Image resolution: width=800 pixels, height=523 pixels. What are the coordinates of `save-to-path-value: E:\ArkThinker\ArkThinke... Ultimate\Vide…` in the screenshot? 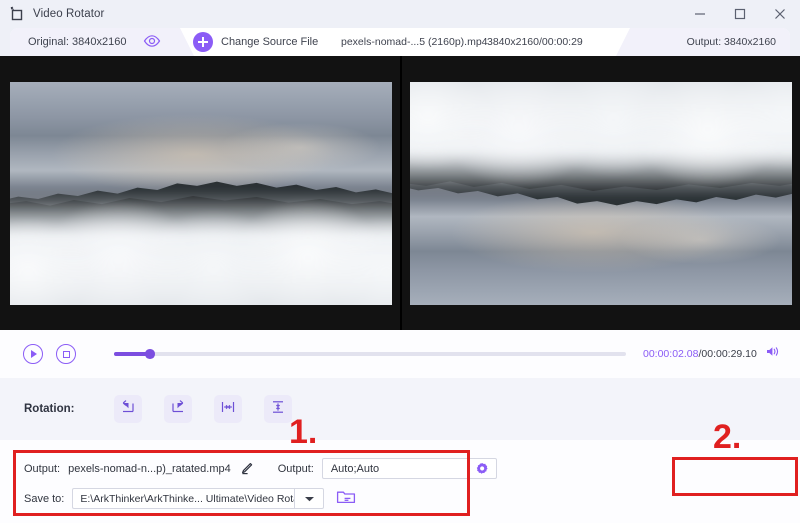 It's located at (187, 498).